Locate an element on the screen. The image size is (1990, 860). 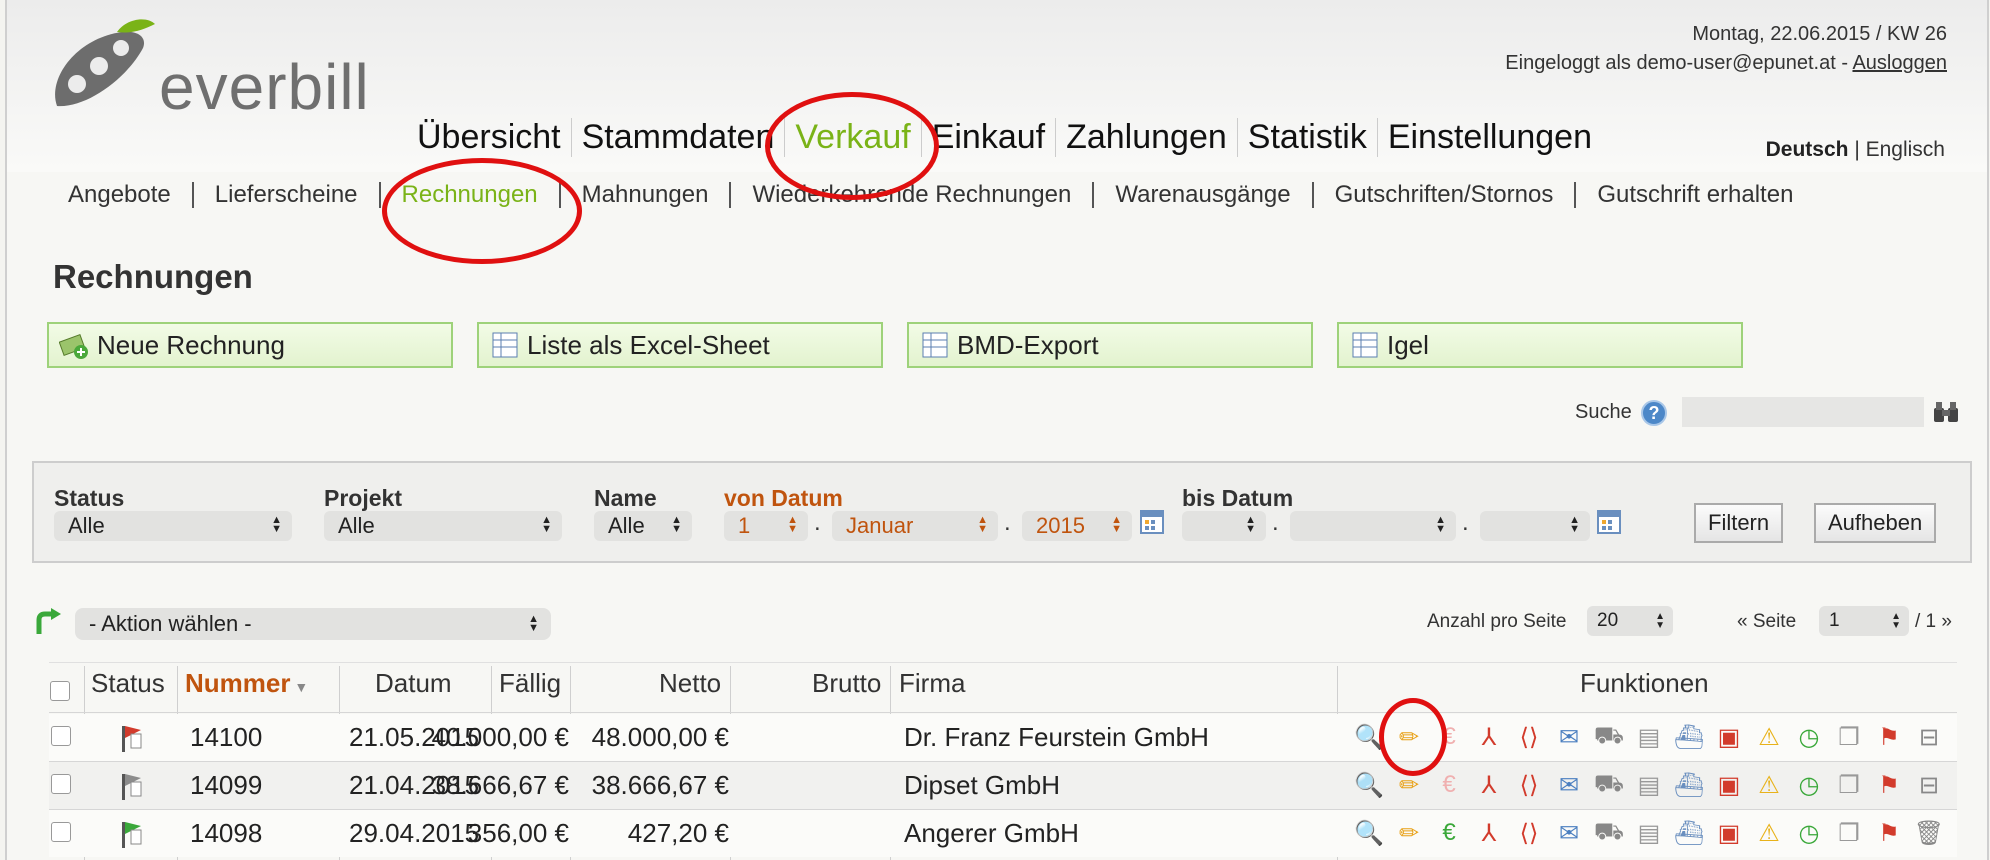
bis-year-select: ▲ ▼ is located at coordinates (1535, 526).